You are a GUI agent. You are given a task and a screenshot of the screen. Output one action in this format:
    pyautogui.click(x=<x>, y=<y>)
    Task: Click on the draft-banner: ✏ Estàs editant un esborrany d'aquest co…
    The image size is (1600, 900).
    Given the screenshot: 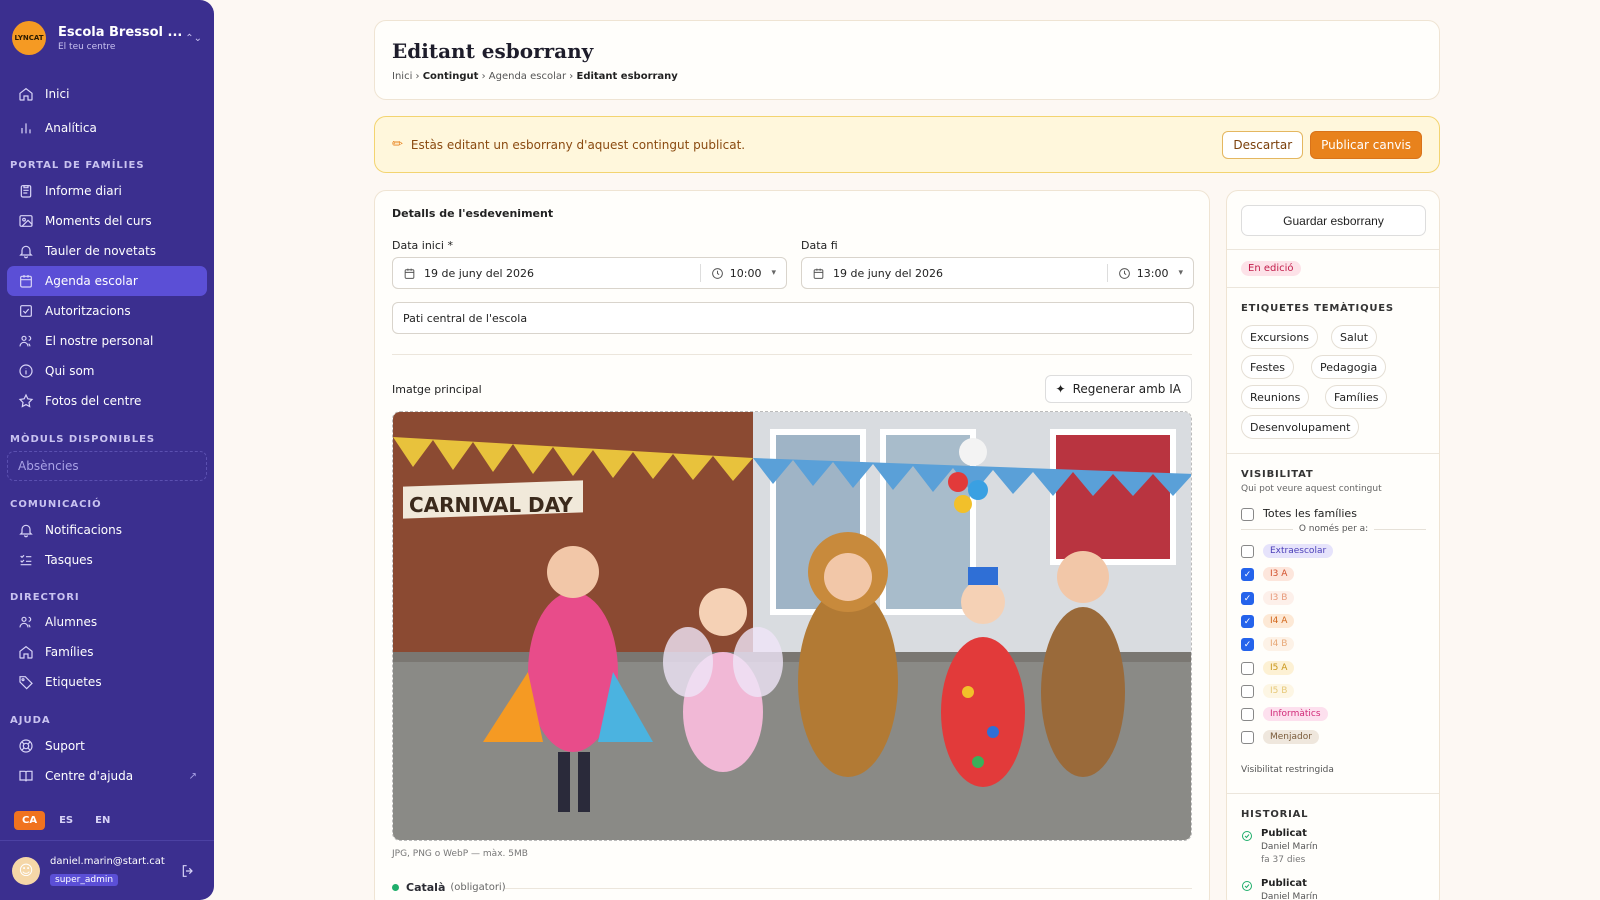 What is the action you would take?
    pyautogui.click(x=907, y=144)
    